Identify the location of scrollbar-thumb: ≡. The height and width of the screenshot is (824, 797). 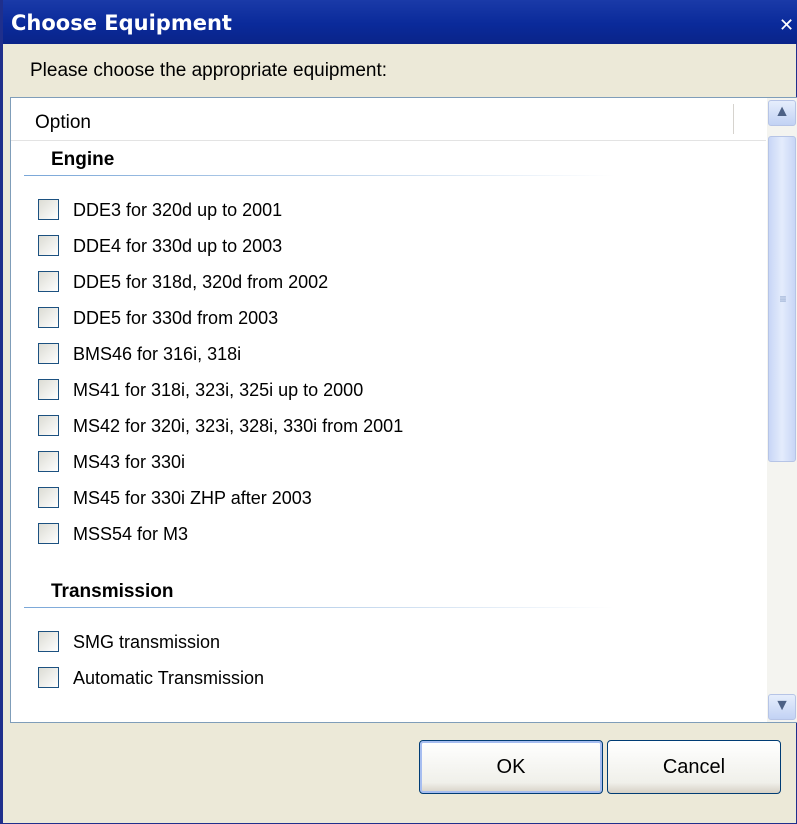
(782, 299).